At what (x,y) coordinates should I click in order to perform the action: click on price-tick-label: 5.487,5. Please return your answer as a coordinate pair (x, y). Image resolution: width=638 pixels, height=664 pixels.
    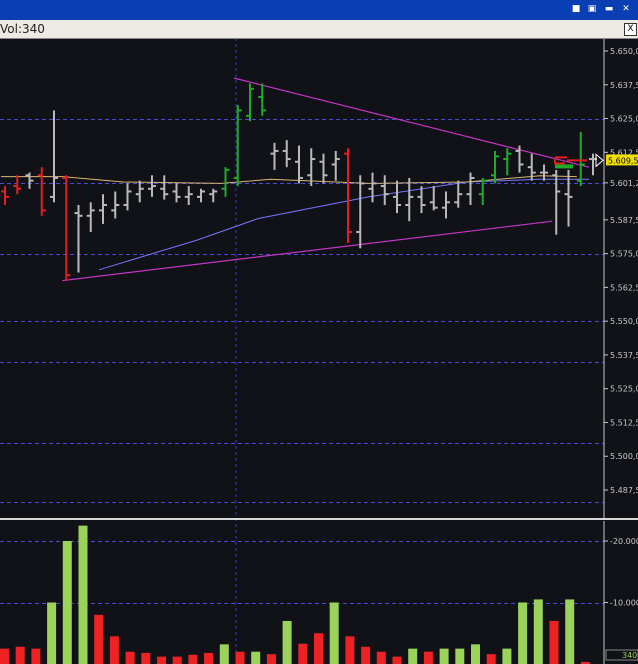
    Looking at the image, I should click on (624, 490).